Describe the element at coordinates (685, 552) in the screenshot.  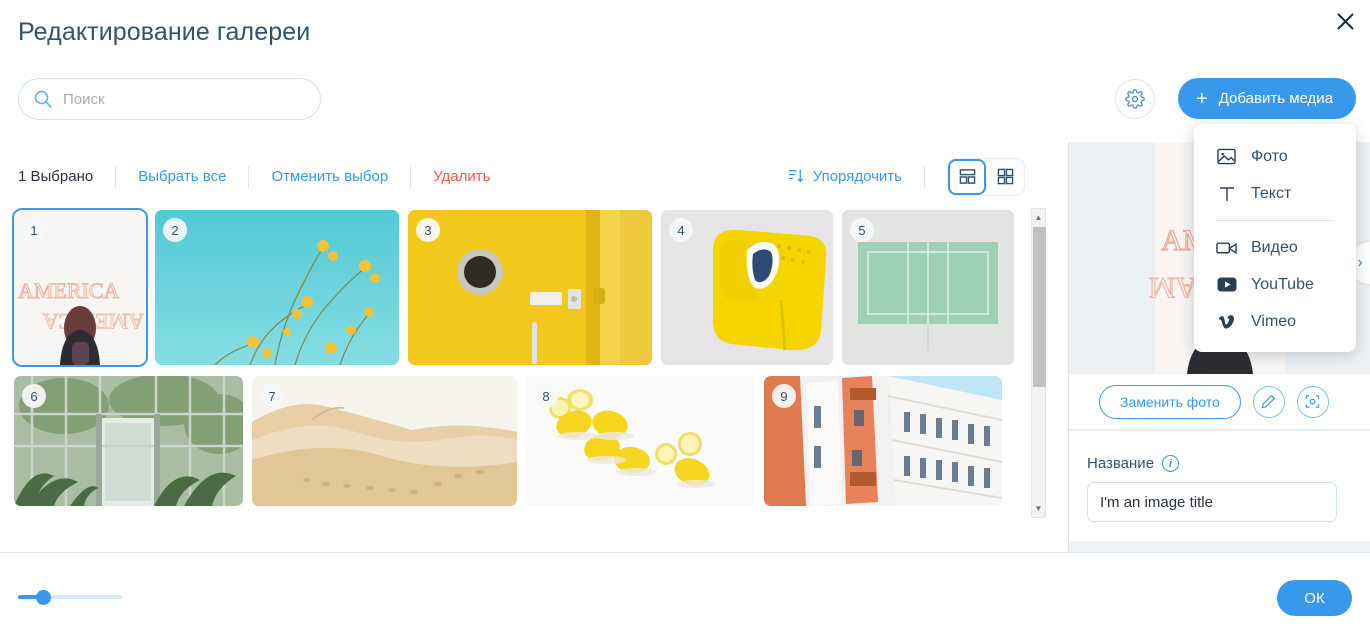
I see `footer-divider` at that location.